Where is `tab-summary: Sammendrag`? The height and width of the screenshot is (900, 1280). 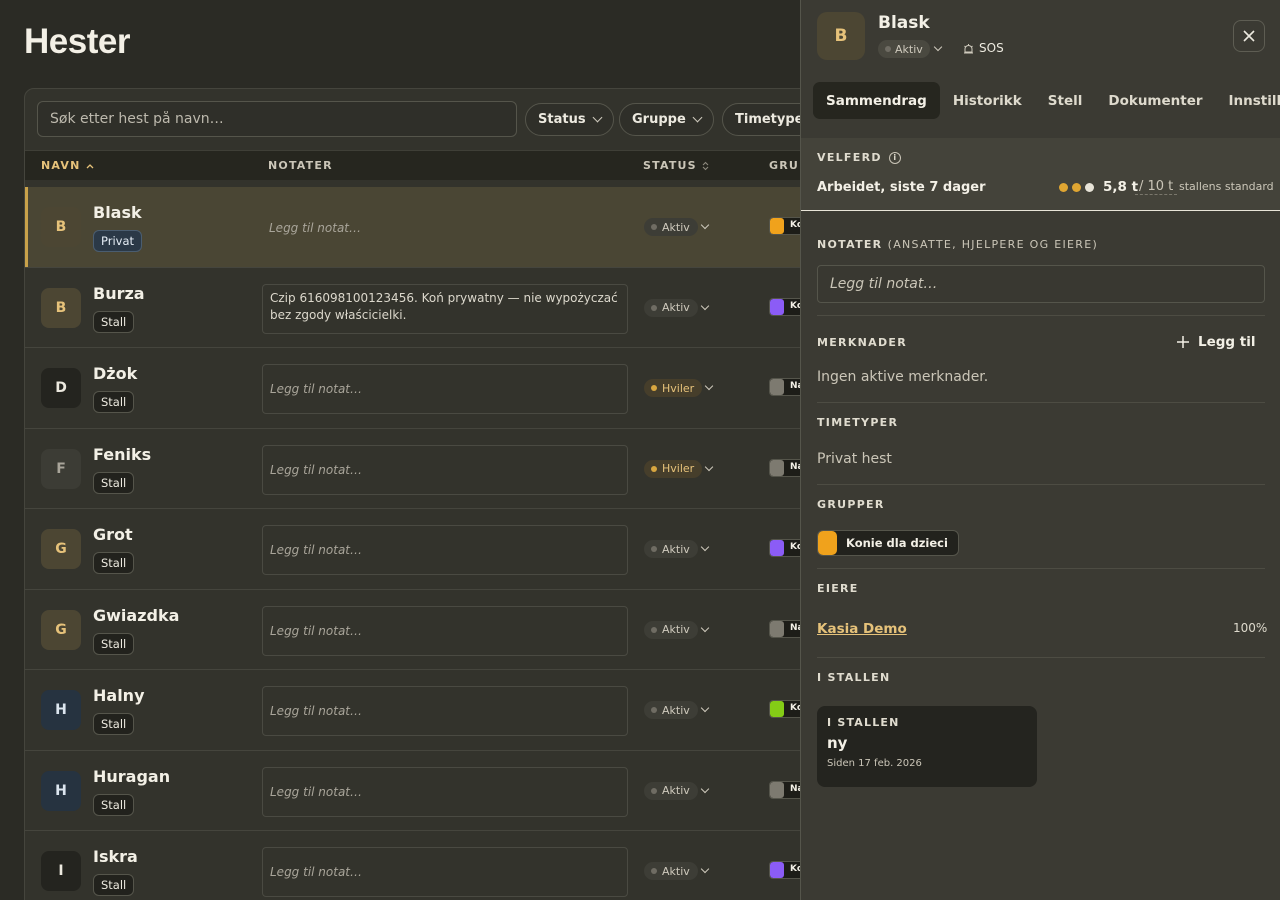
tab-summary: Sammendrag is located at coordinates (876, 100).